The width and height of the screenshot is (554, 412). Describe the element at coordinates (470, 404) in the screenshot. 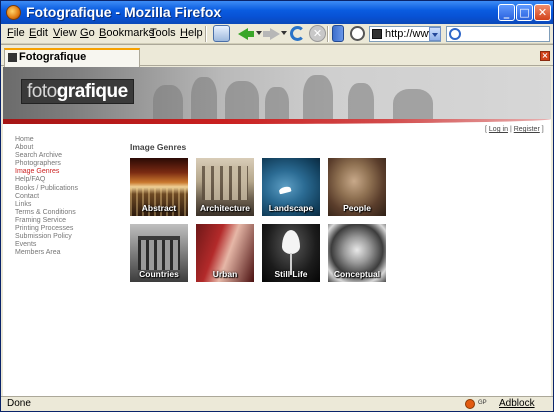

I see `gp-icon` at that location.